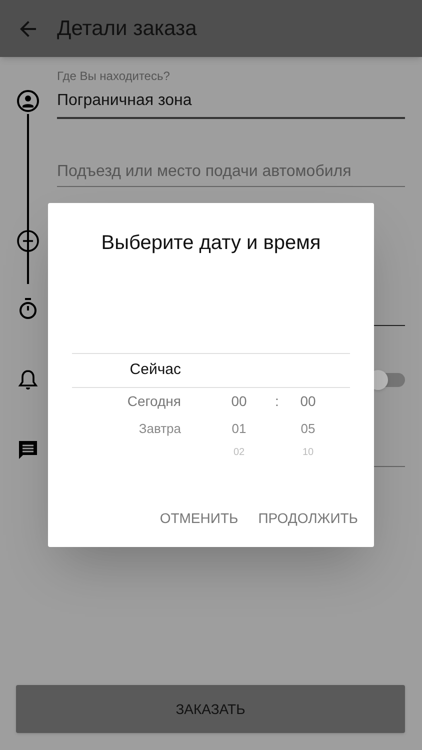  I want to click on dialog-button: ПРОДОЛЖИТЬ, so click(308, 518).